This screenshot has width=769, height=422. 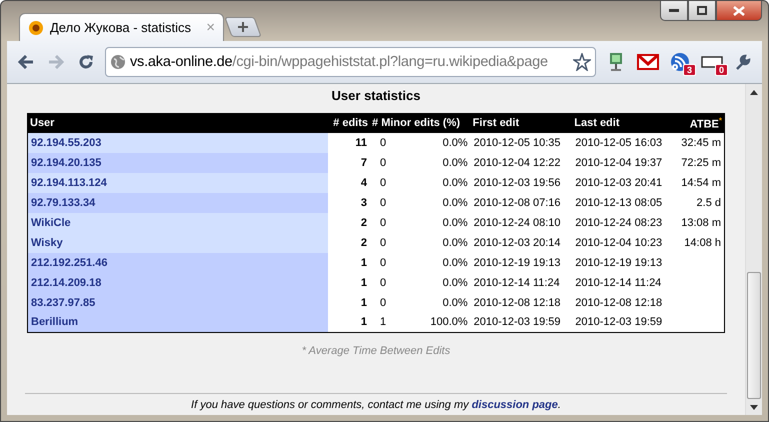 What do you see at coordinates (521, 182) in the screenshot?
I see `table-cell: 2010-12-03 19:56` at bounding box center [521, 182].